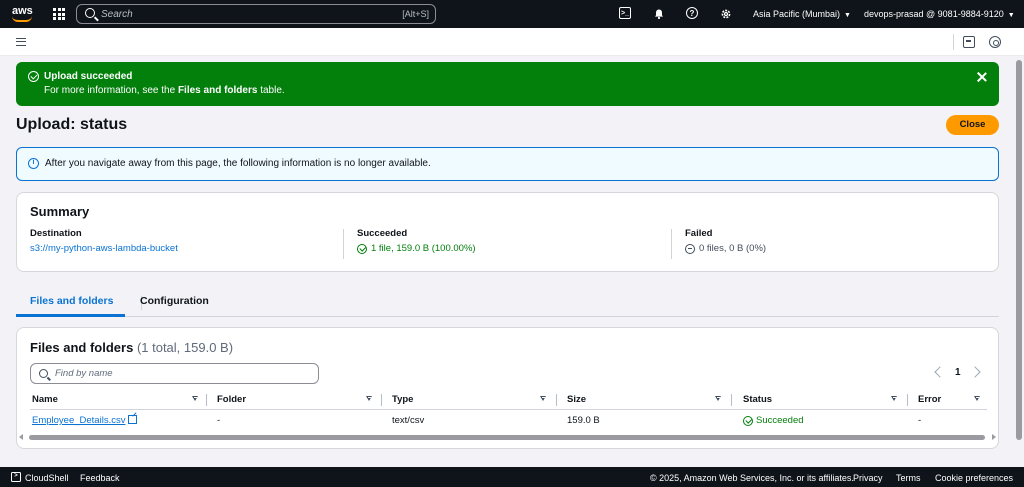  I want to click on scroll-right-icon, so click(994, 437).